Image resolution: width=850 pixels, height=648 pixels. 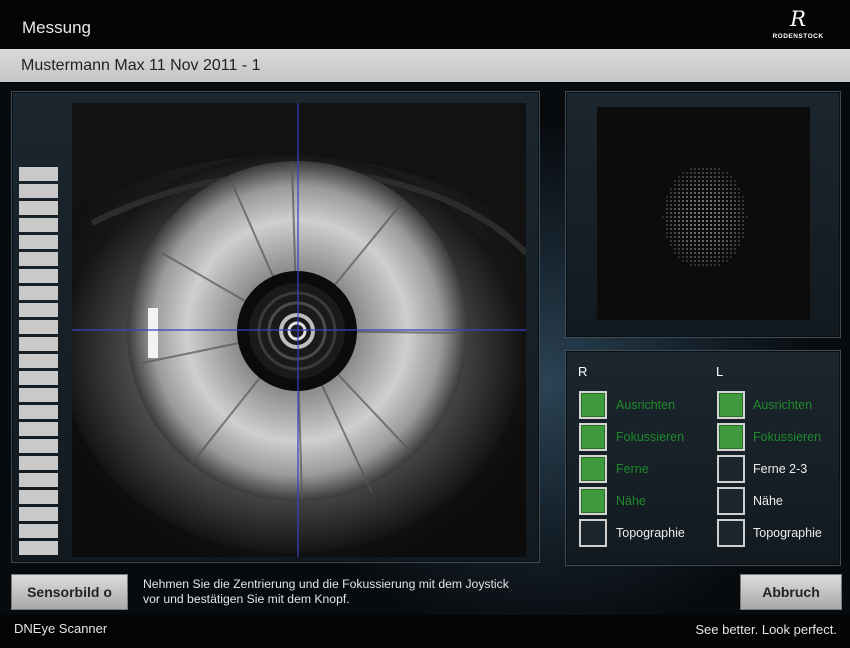 I want to click on left-step-label-0: Ausrichten, so click(x=783, y=405).